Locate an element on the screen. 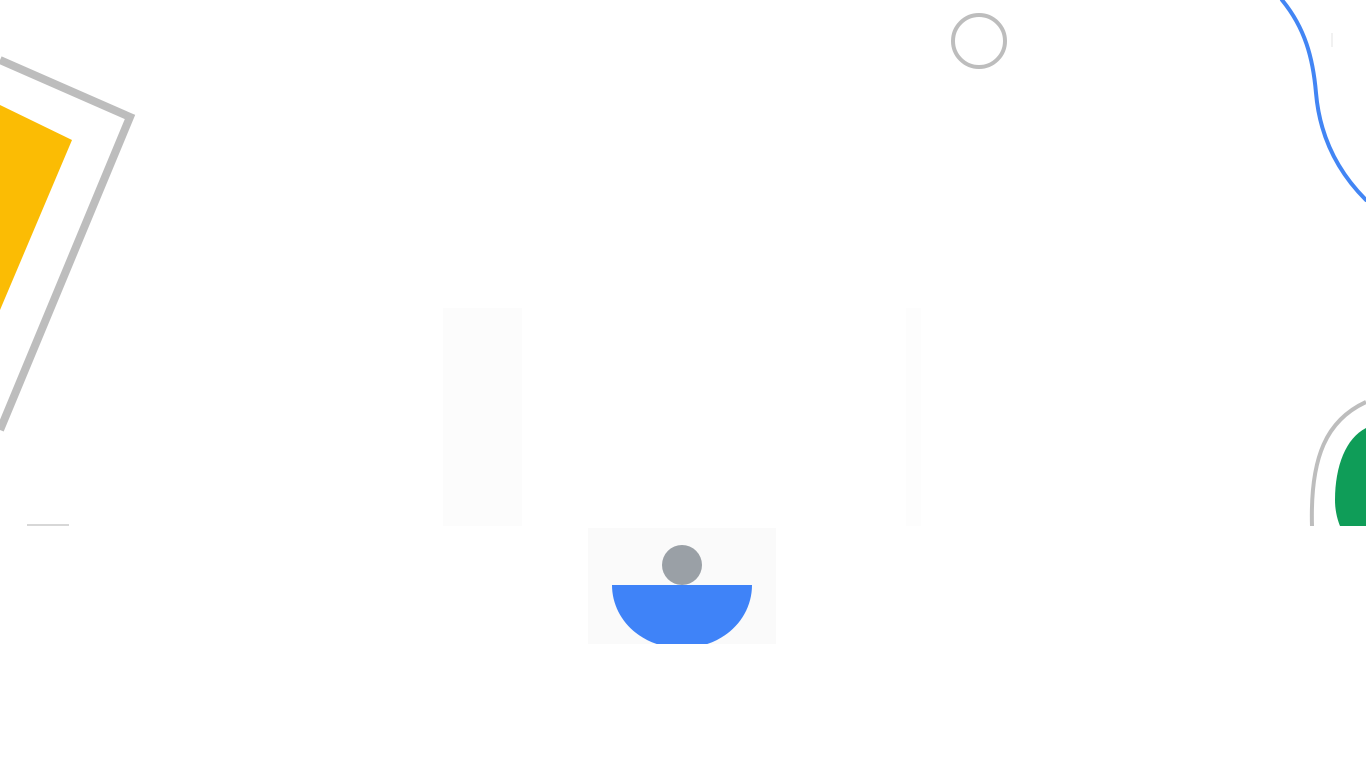 Image resolution: width=1366 pixels, height=768 pixels. avatar-body-shape is located at coordinates (682, 614).